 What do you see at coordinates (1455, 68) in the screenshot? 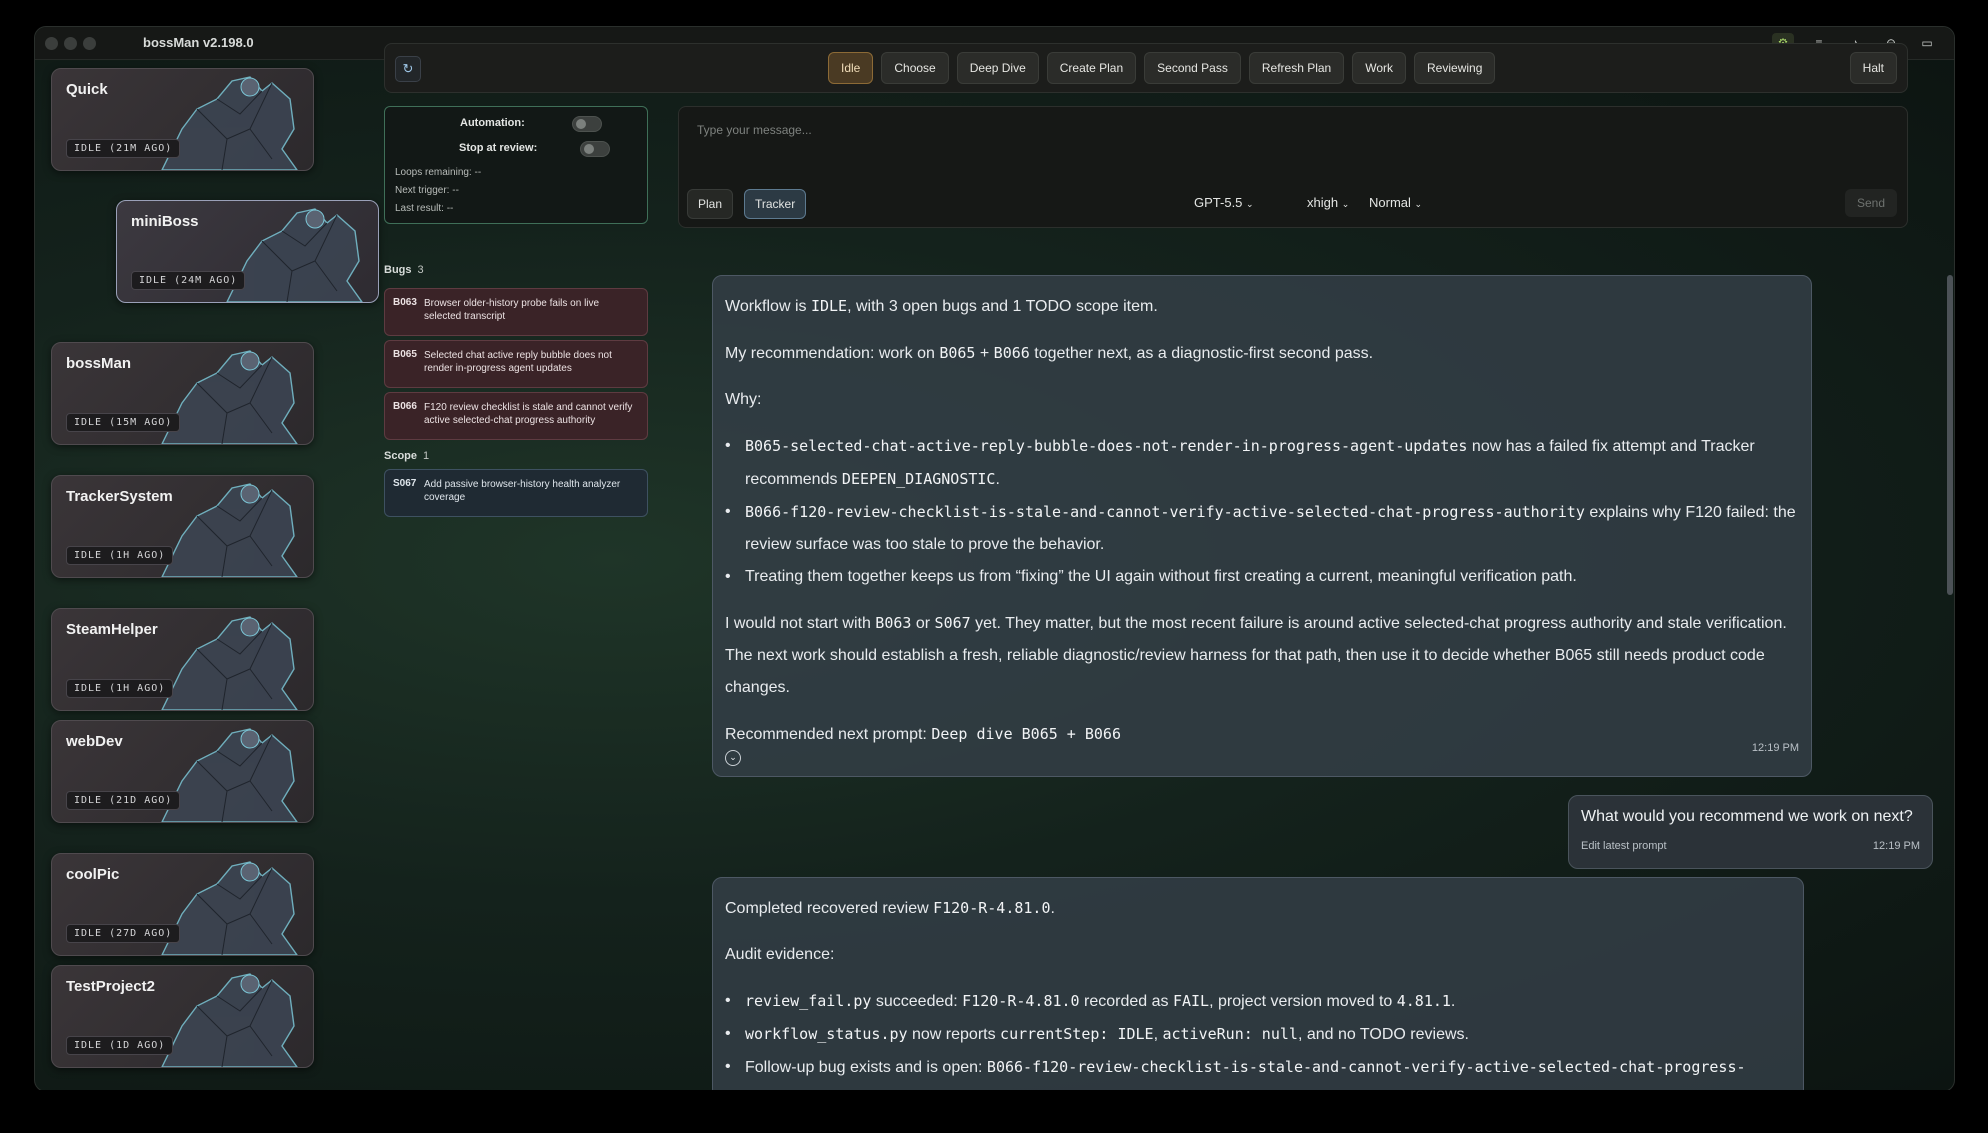
I see `workflow-button-reviewing: Reviewing` at bounding box center [1455, 68].